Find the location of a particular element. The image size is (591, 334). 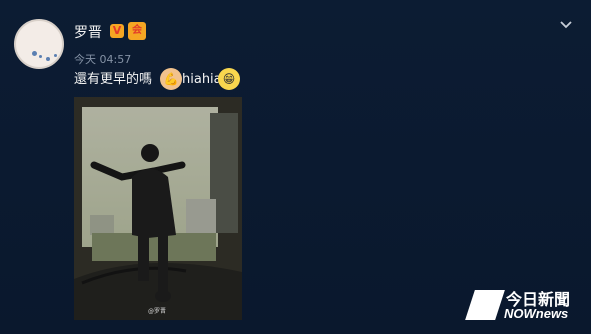

post-text-part-2: hiahia is located at coordinates (202, 79).